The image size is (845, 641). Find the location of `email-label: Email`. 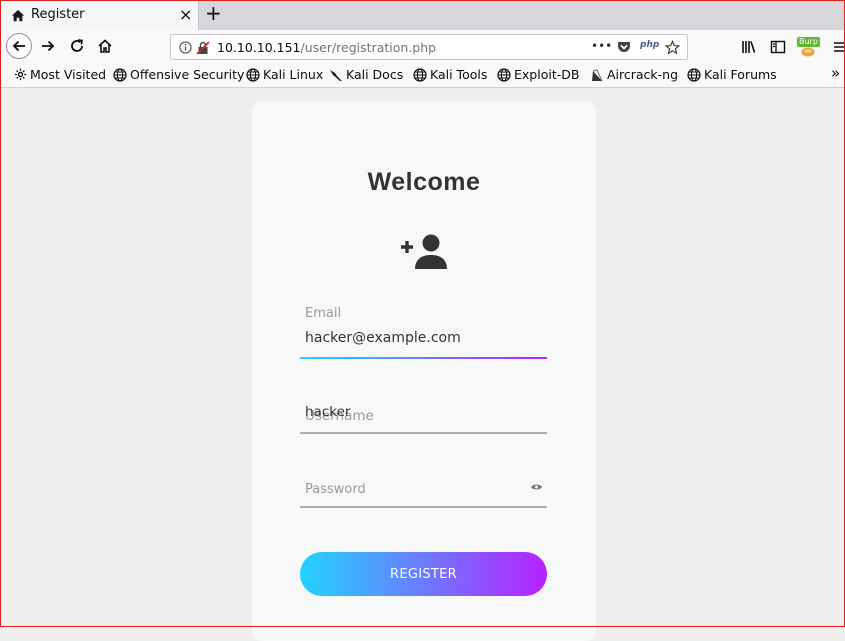

email-label: Email is located at coordinates (323, 313).